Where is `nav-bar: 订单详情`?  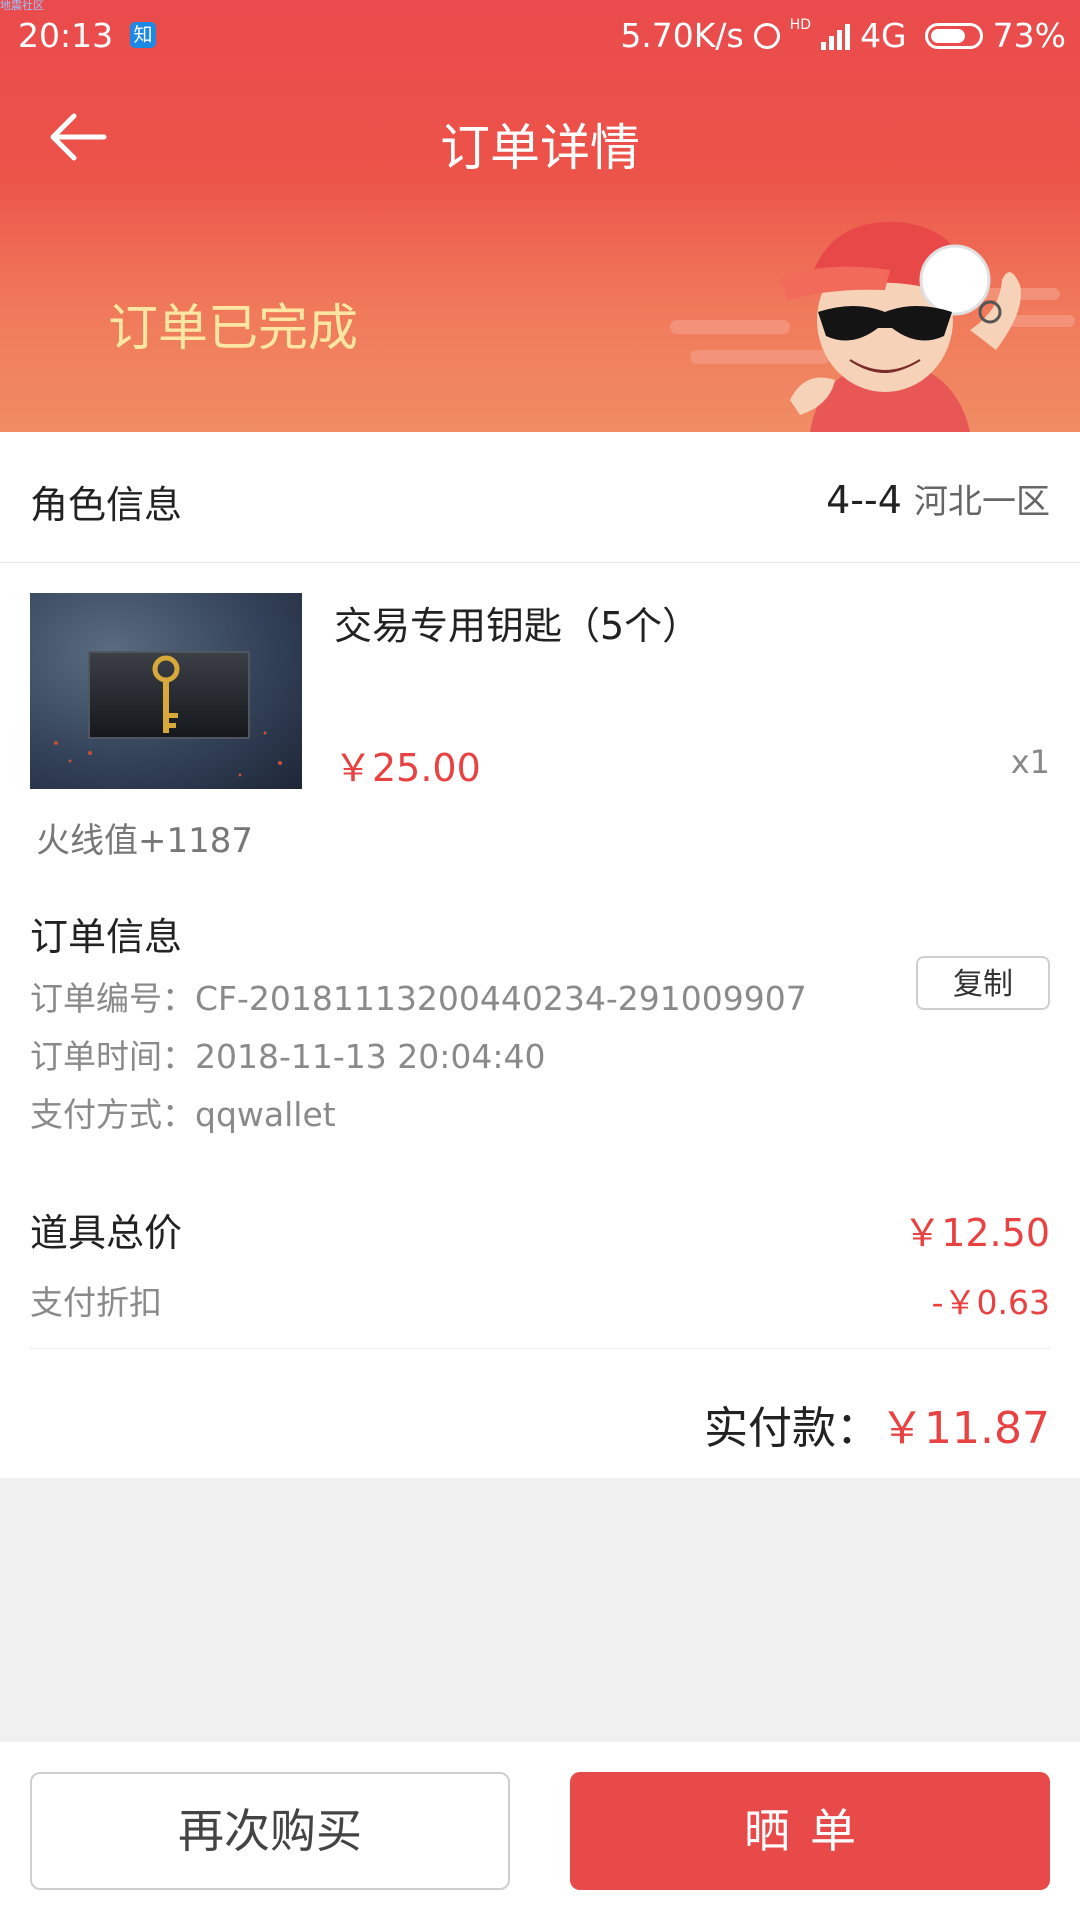
nav-bar: 订单详情 is located at coordinates (540, 136).